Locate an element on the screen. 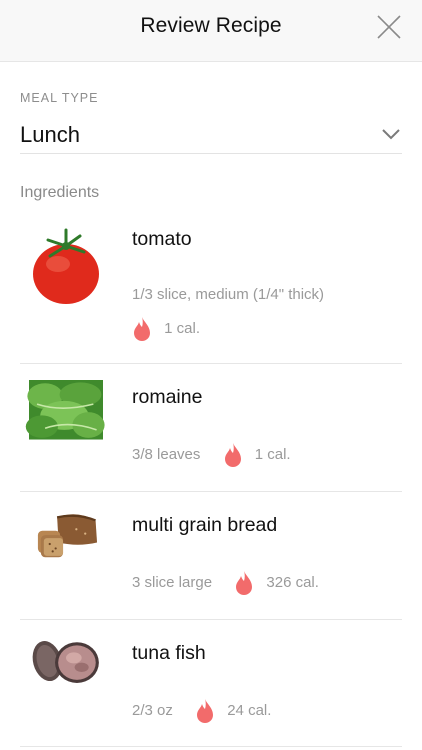 The image size is (422, 750). ingredient-details-row: 2/3 oz 24 cal. is located at coordinates (201, 711).